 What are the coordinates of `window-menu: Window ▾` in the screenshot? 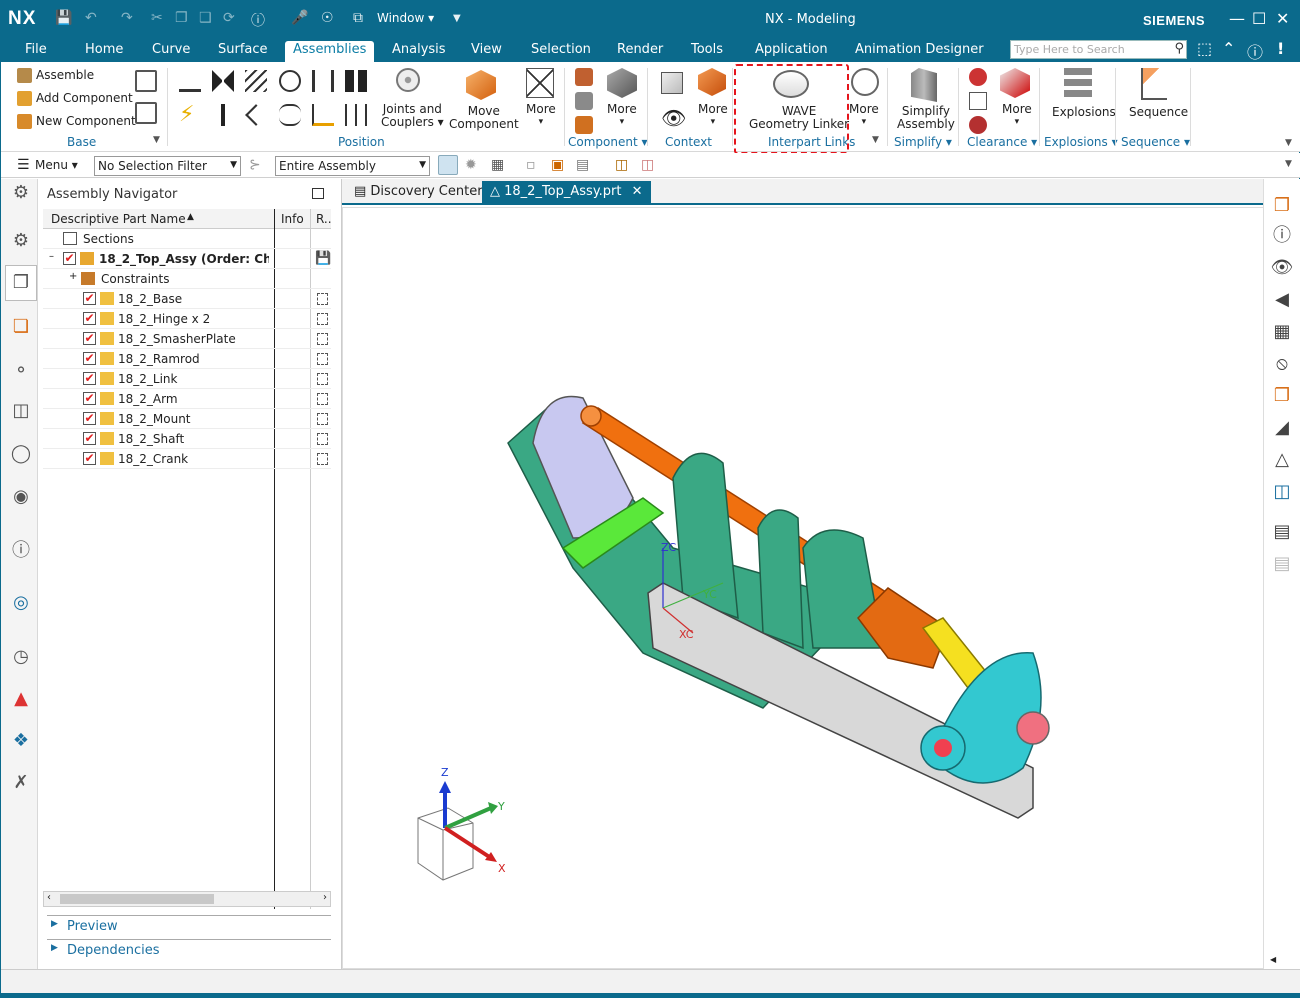 It's located at (405, 18).